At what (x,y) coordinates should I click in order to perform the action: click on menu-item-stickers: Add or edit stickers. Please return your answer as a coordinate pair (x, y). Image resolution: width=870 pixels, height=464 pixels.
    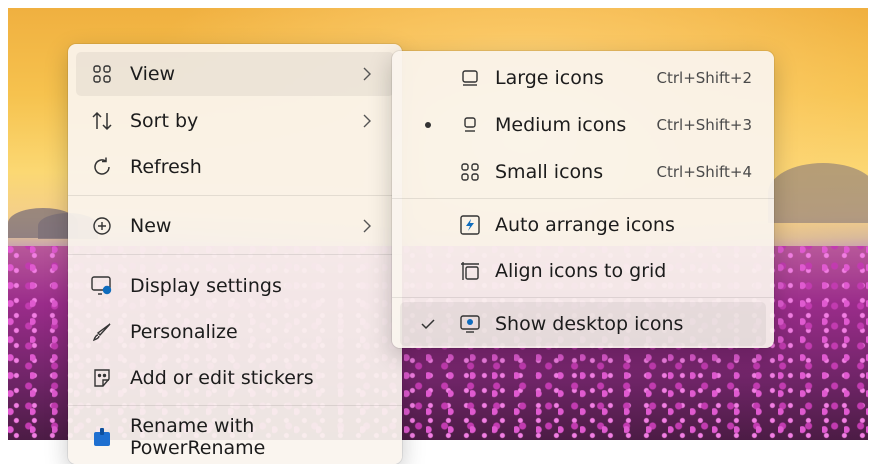
    Looking at the image, I should click on (235, 378).